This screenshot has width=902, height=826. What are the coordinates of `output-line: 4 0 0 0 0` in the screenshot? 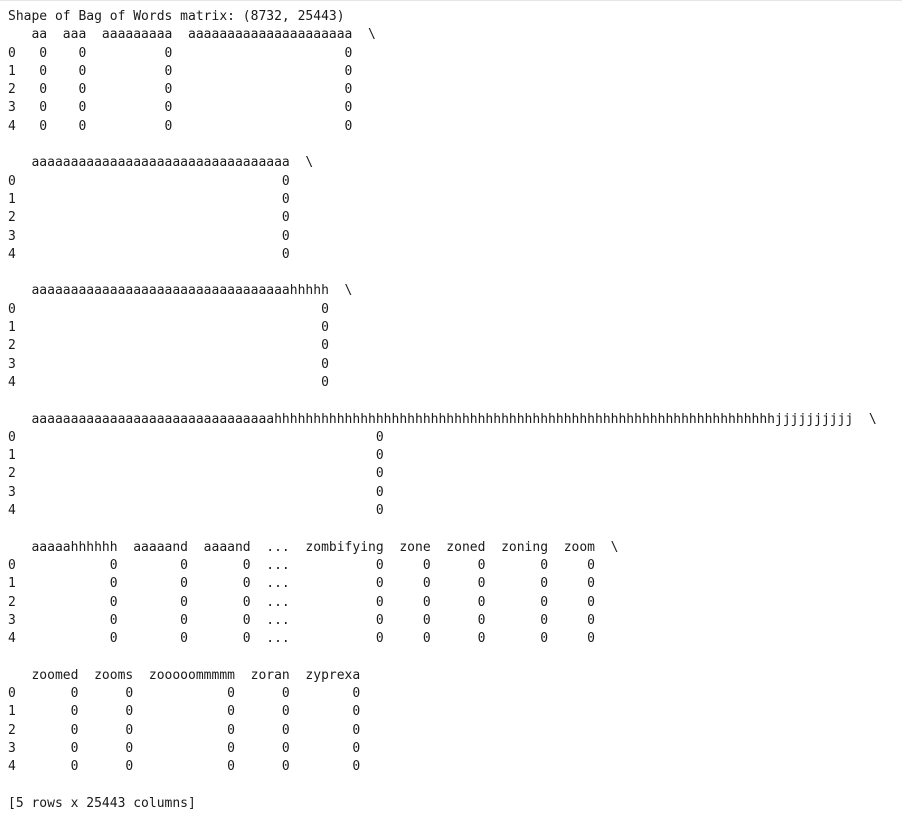 It's located at (192, 126).